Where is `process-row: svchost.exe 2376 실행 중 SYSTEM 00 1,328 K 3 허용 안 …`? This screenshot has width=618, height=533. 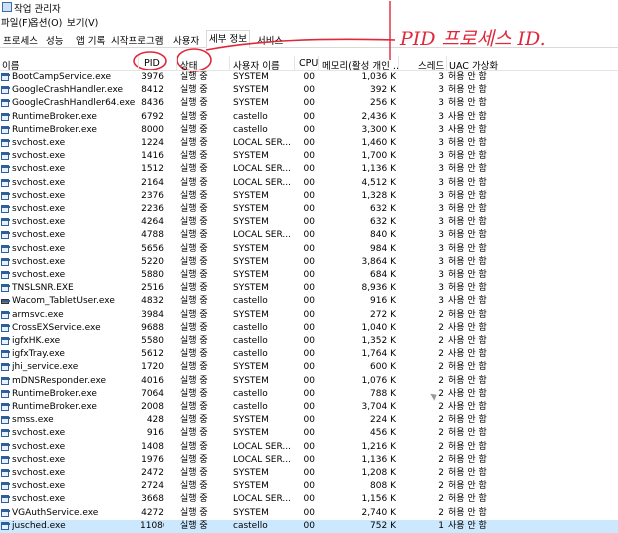 process-row: svchost.exe 2376 실행 중 SYSTEM 00 1,328 K 3 허용 안 … is located at coordinates (309, 196).